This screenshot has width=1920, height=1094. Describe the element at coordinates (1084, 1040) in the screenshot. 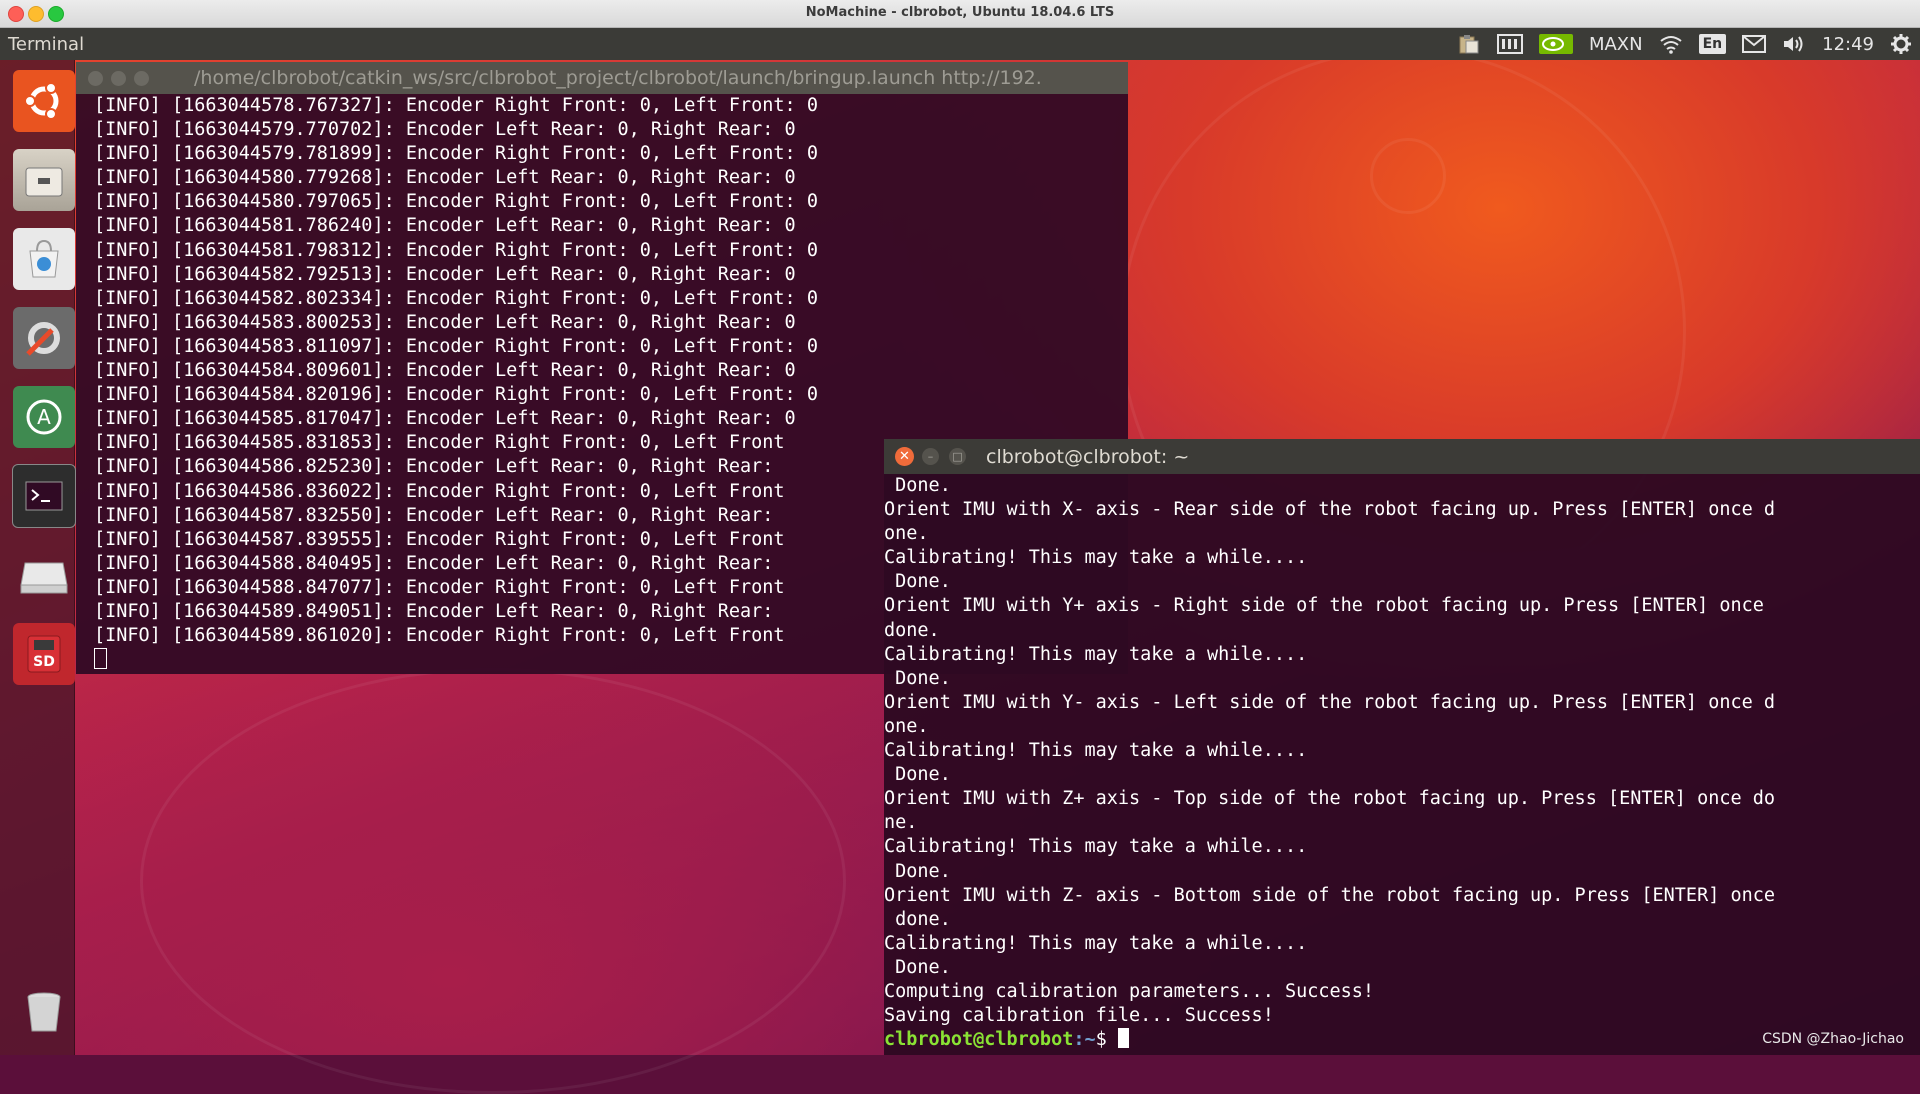

I see `prompt-path: :~` at that location.